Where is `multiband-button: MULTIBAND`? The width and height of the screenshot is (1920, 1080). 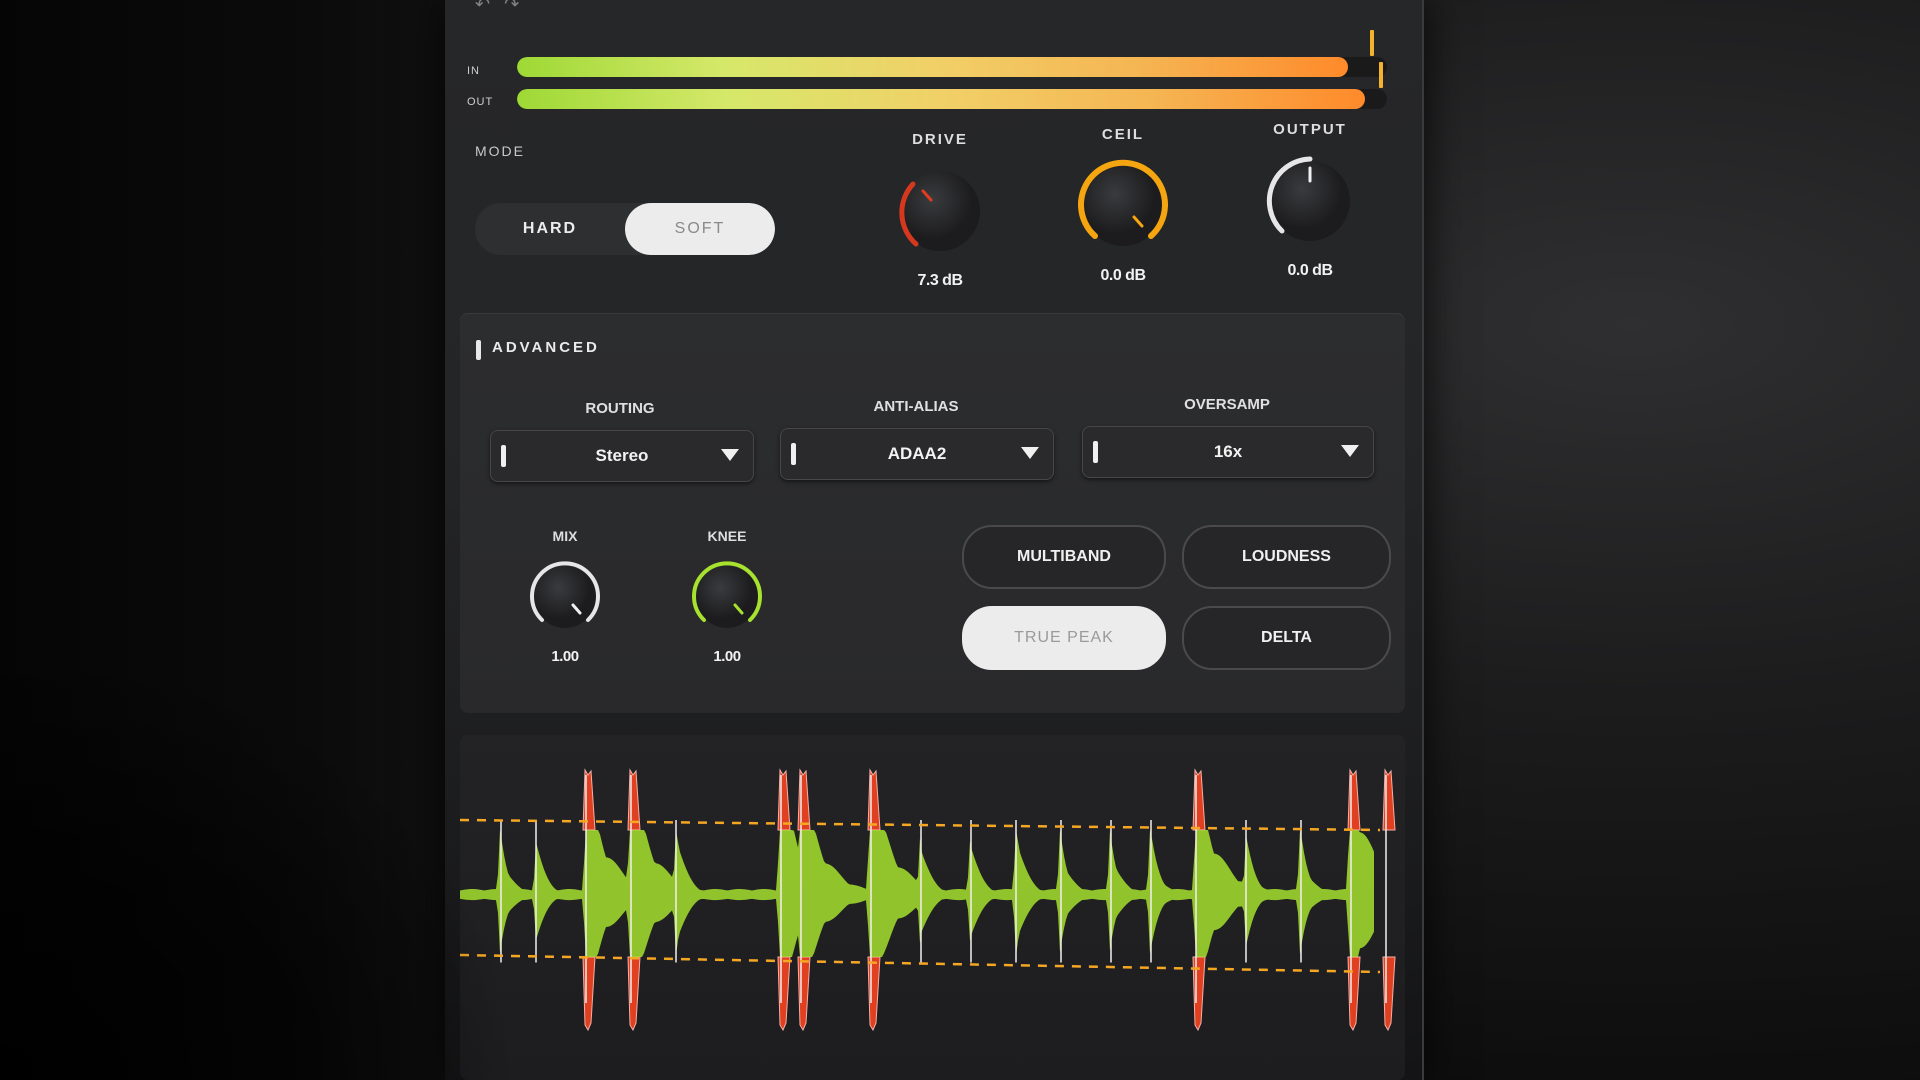 multiband-button: MULTIBAND is located at coordinates (1064, 557).